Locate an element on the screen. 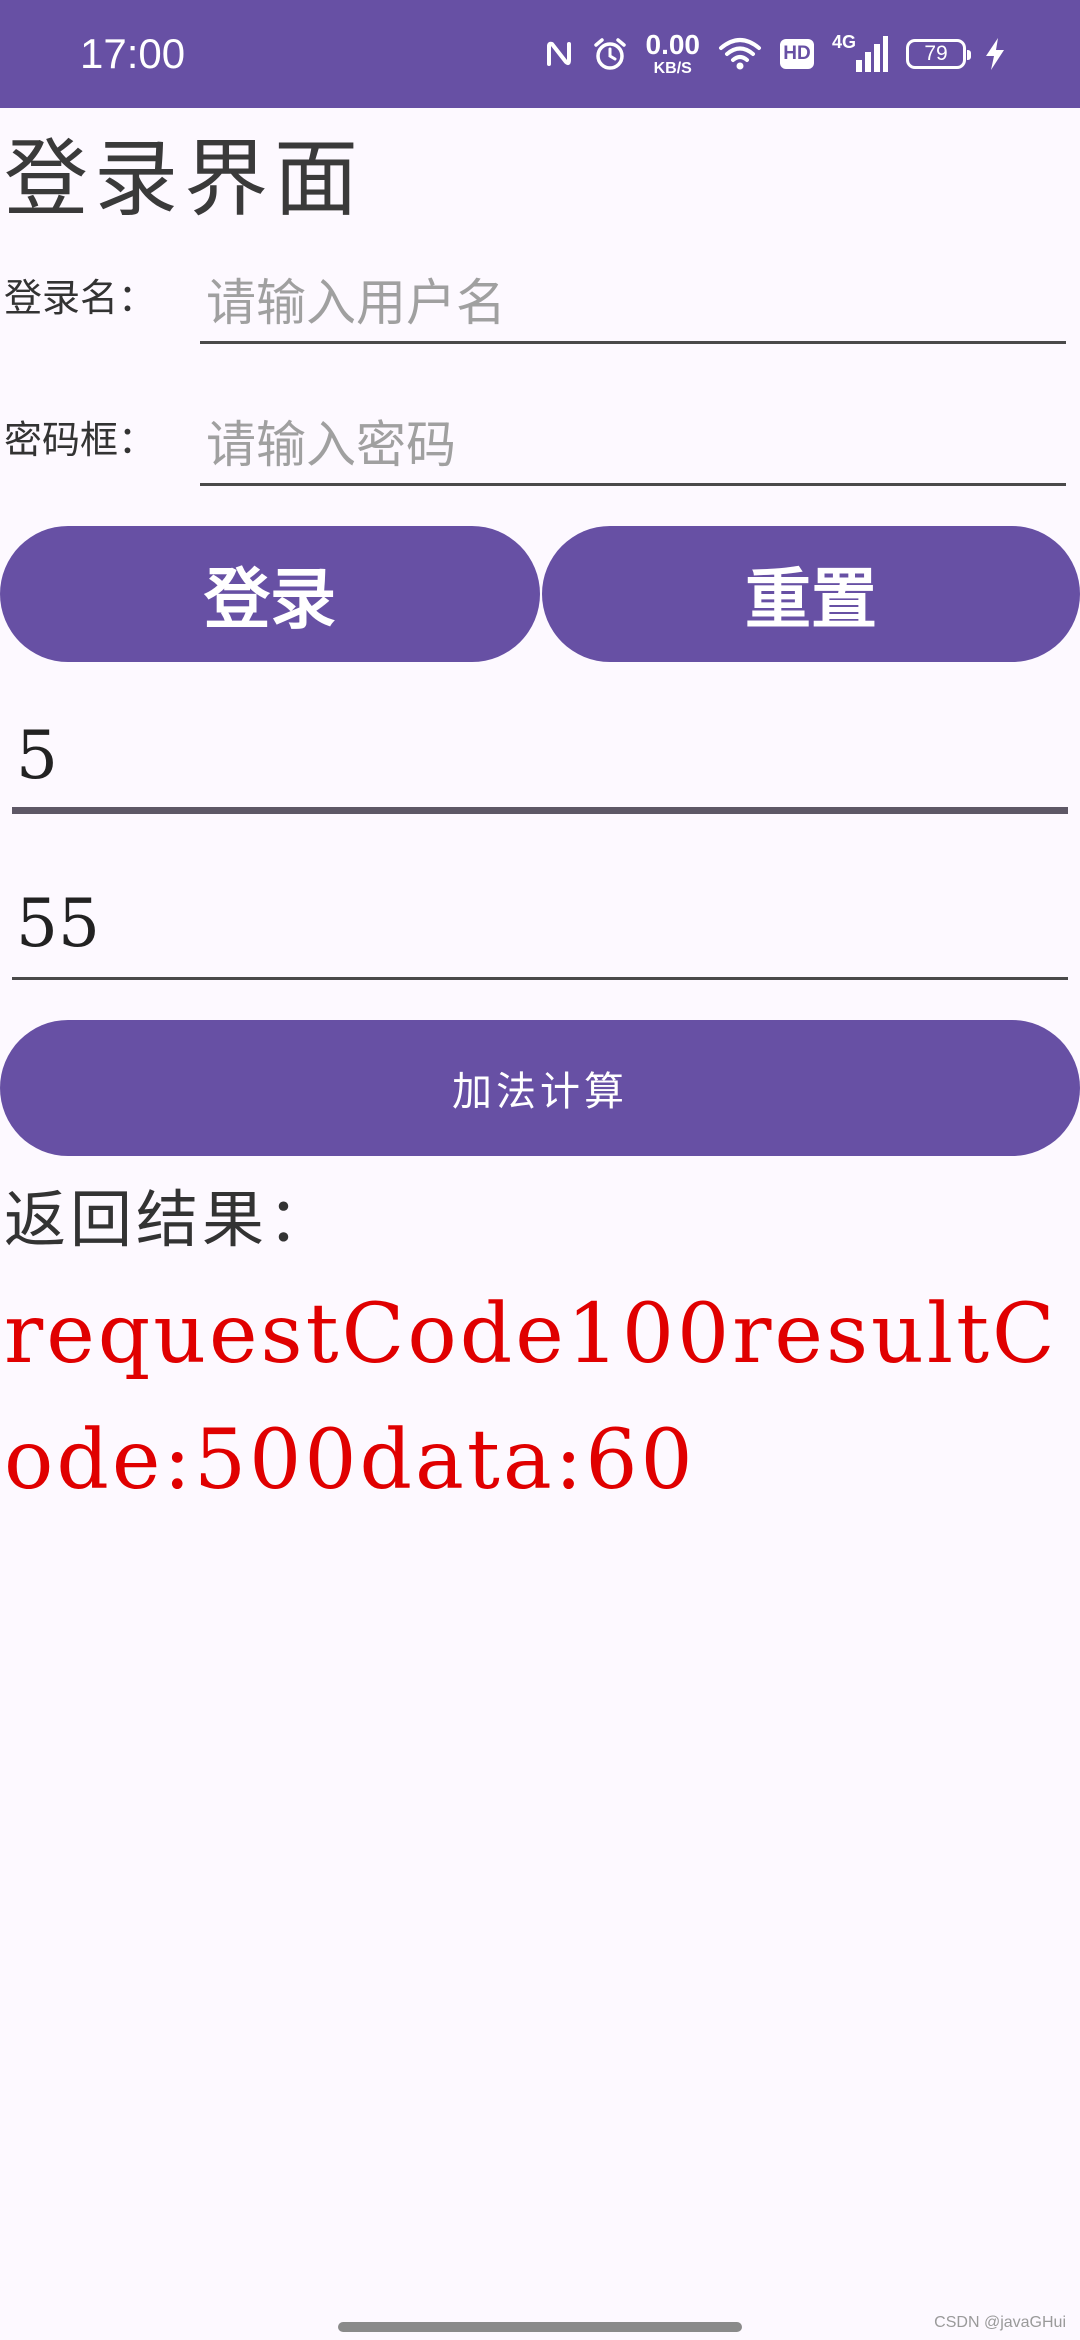 The image size is (1080, 2340). page-title: 登录界面 is located at coordinates (184, 179).